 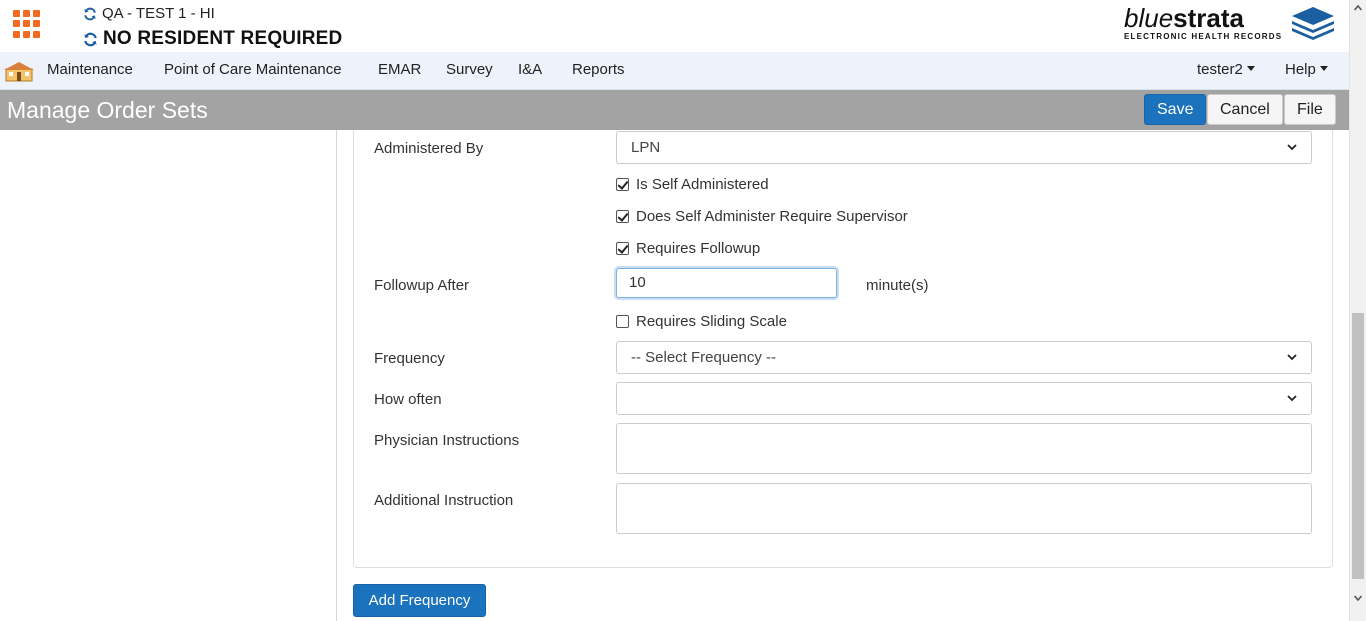 I want to click on environment-label: QA - TEST 1 - HI, so click(x=149, y=13).